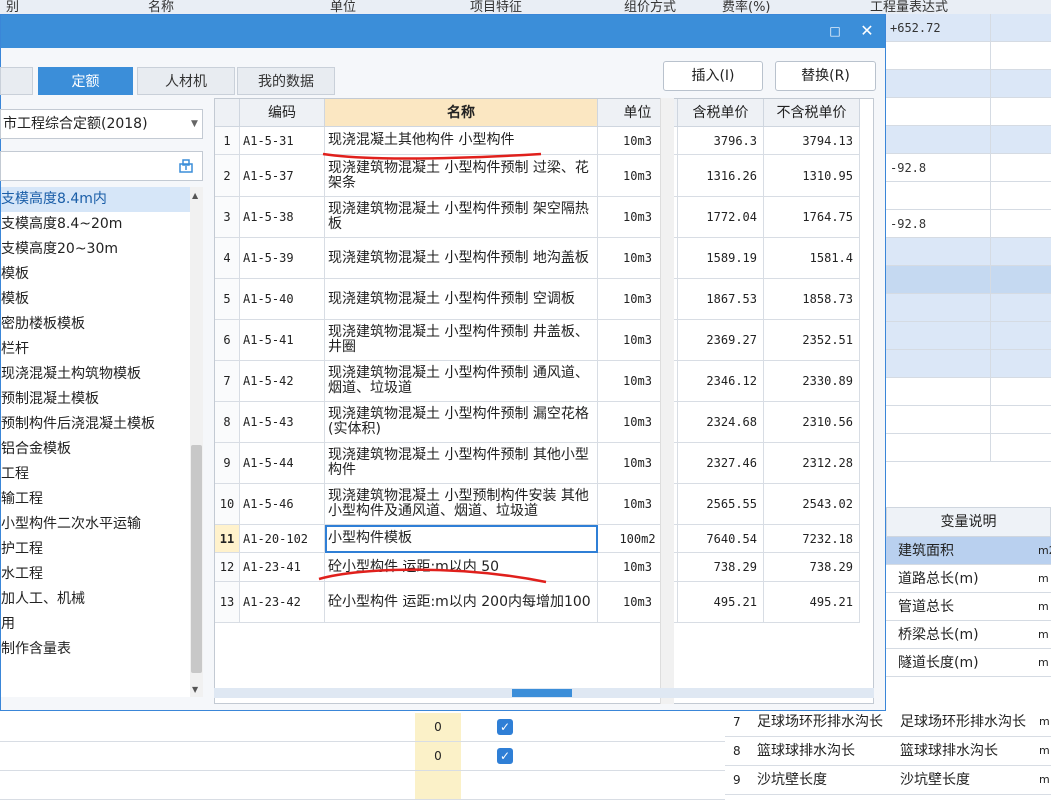 This screenshot has width=1051, height=800. What do you see at coordinates (432, 368) in the screenshot?
I see `annotation-layer` at bounding box center [432, 368].